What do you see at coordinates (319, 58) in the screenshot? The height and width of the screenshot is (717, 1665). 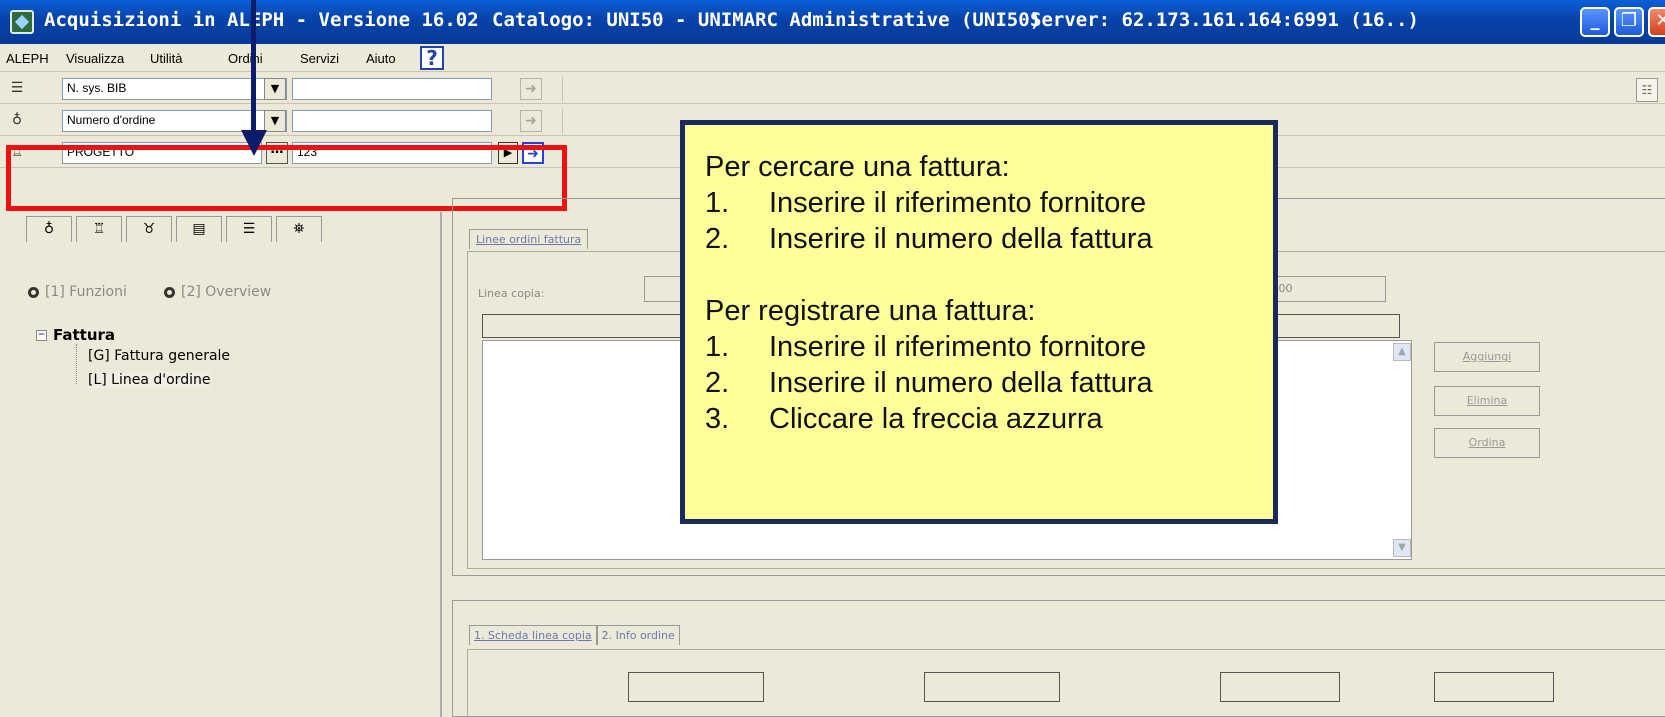 I see `menu-servizi: Servizi` at bounding box center [319, 58].